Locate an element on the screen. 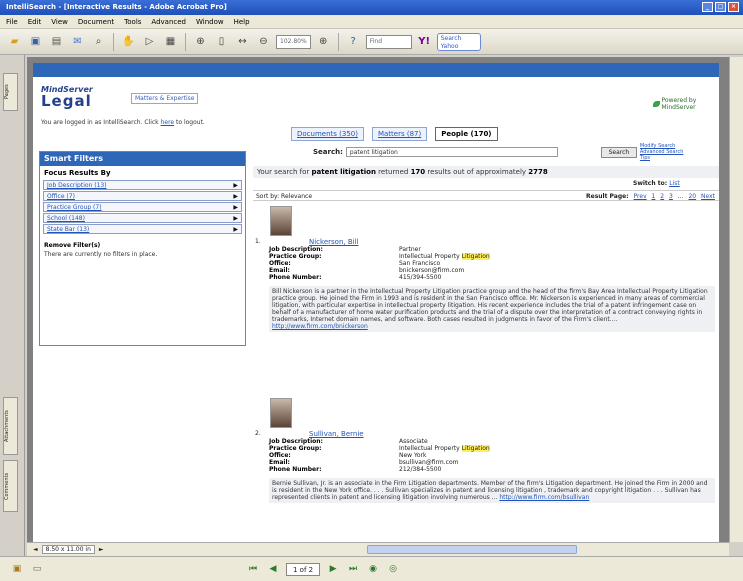 The width and height of the screenshot is (743, 581). filter-state-bar: State Bar (13) ▶ is located at coordinates (142, 229).